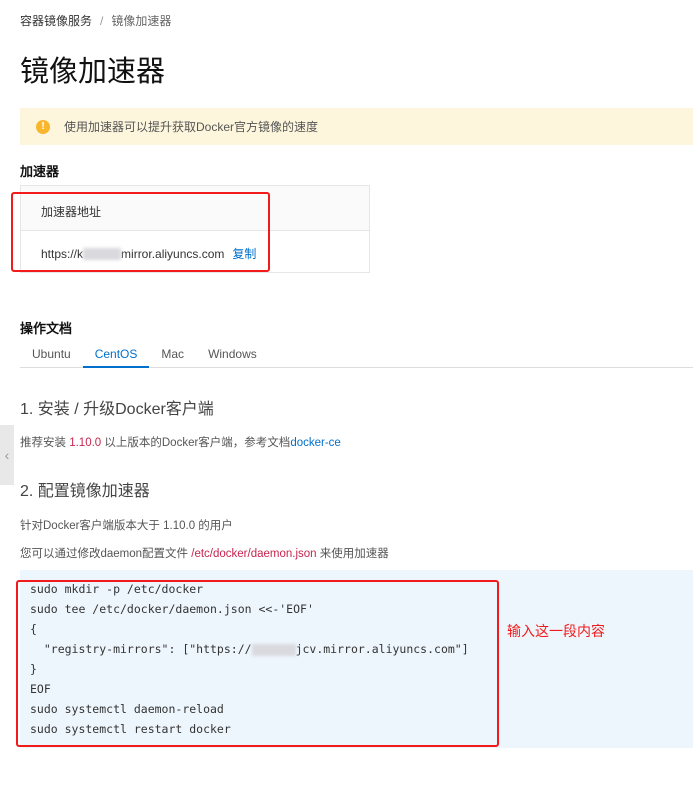 The height and width of the screenshot is (786, 693). What do you see at coordinates (45, 443) in the screenshot?
I see `text: 推荐安装` at bounding box center [45, 443].